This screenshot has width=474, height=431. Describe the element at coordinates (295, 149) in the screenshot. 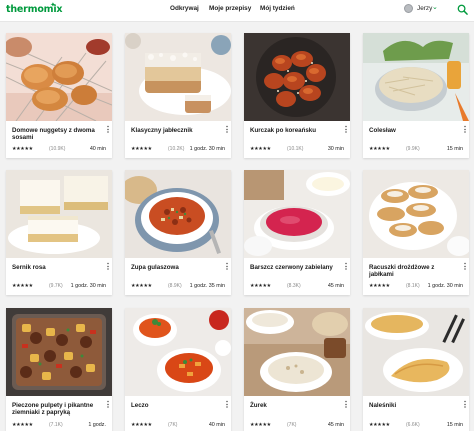

I see `rating-count: (10.1K)` at that location.